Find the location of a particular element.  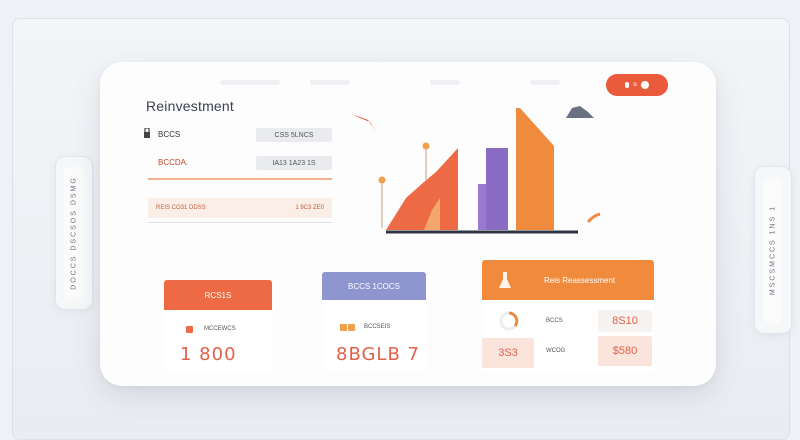

form-bottom-rule is located at coordinates (240, 222).